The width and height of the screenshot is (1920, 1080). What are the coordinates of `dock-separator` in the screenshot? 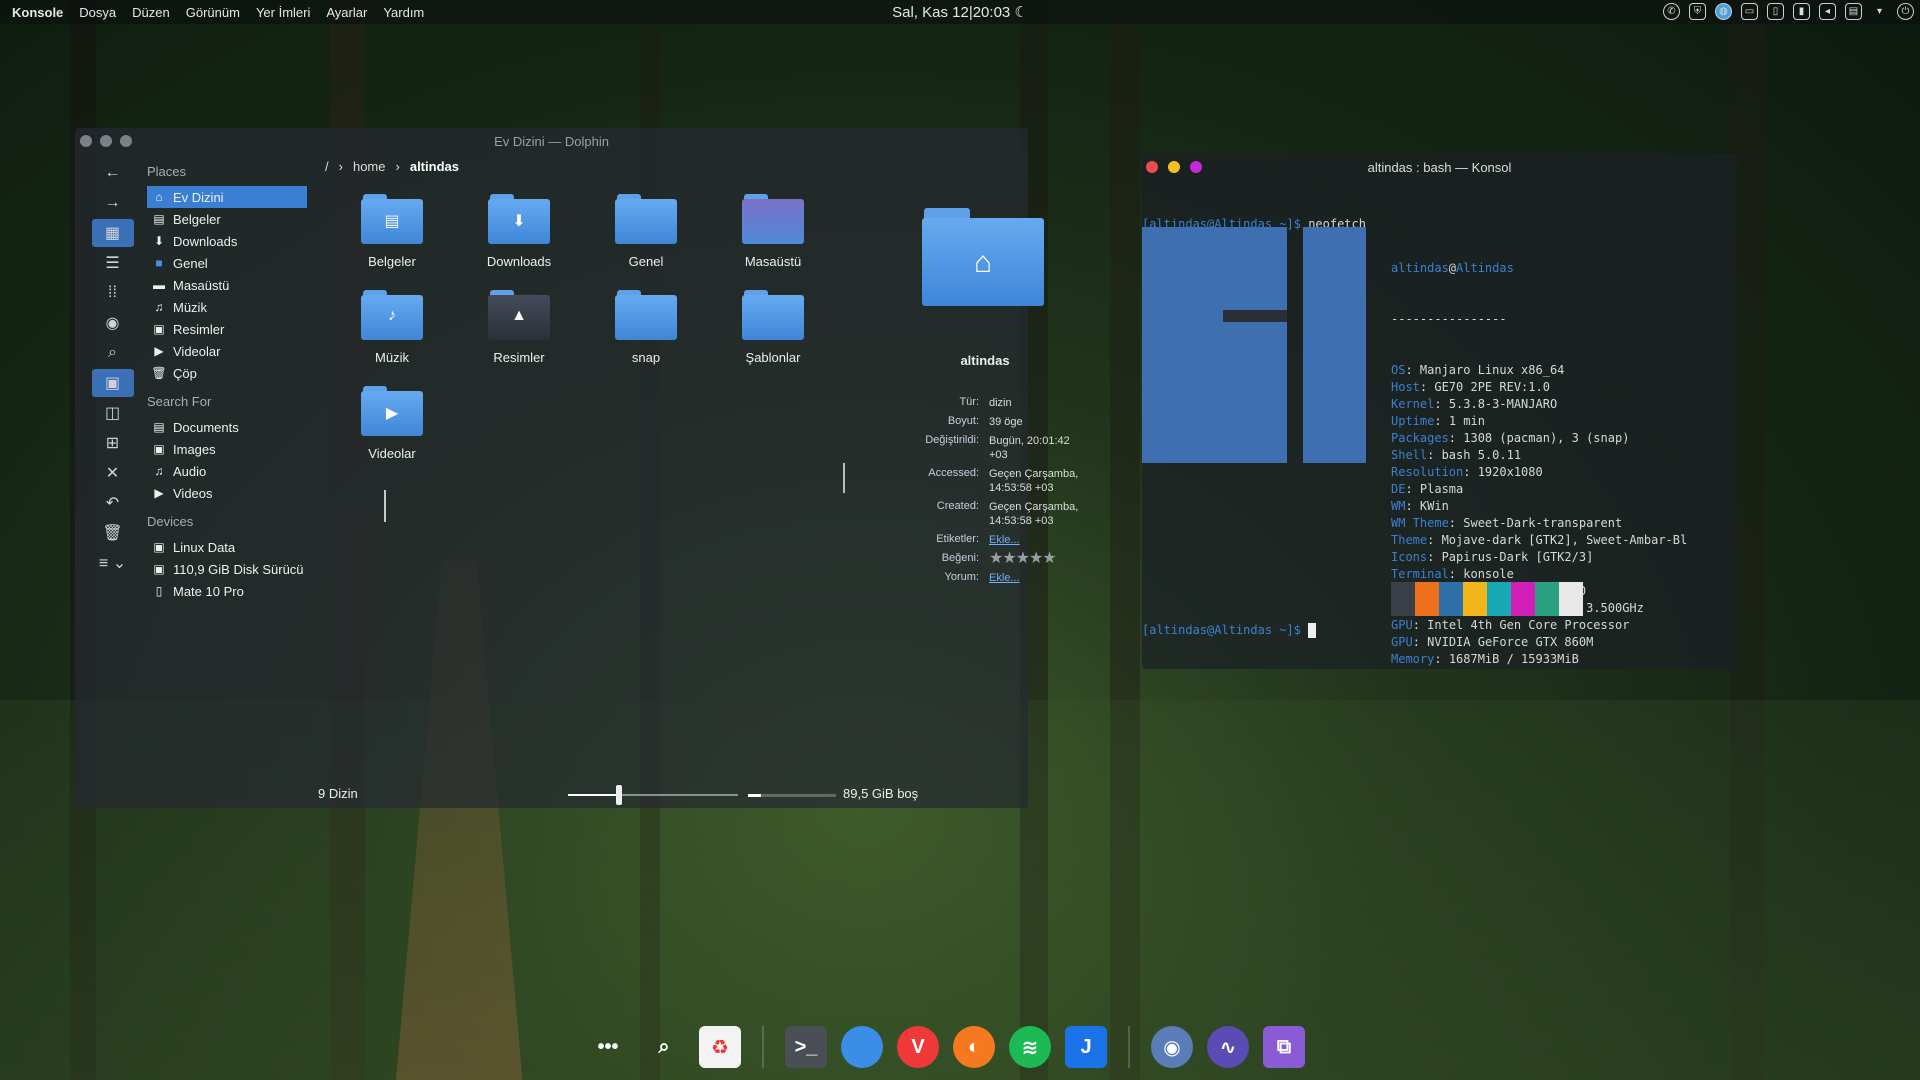 It's located at (1129, 1047).